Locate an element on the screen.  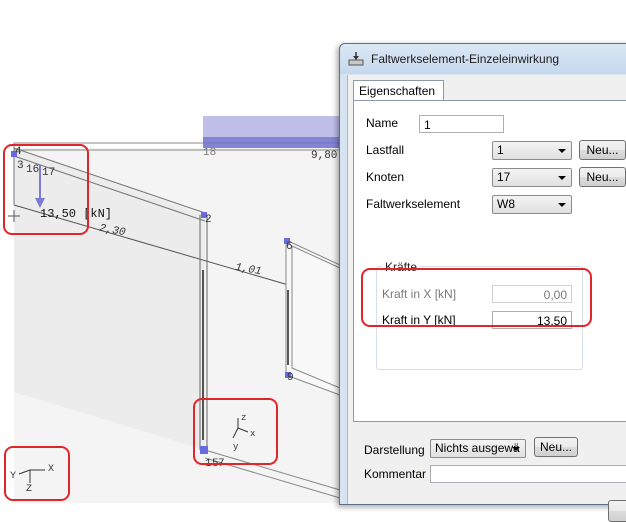
darstellung-value: Nichts ausgewä is located at coordinates (477, 448).